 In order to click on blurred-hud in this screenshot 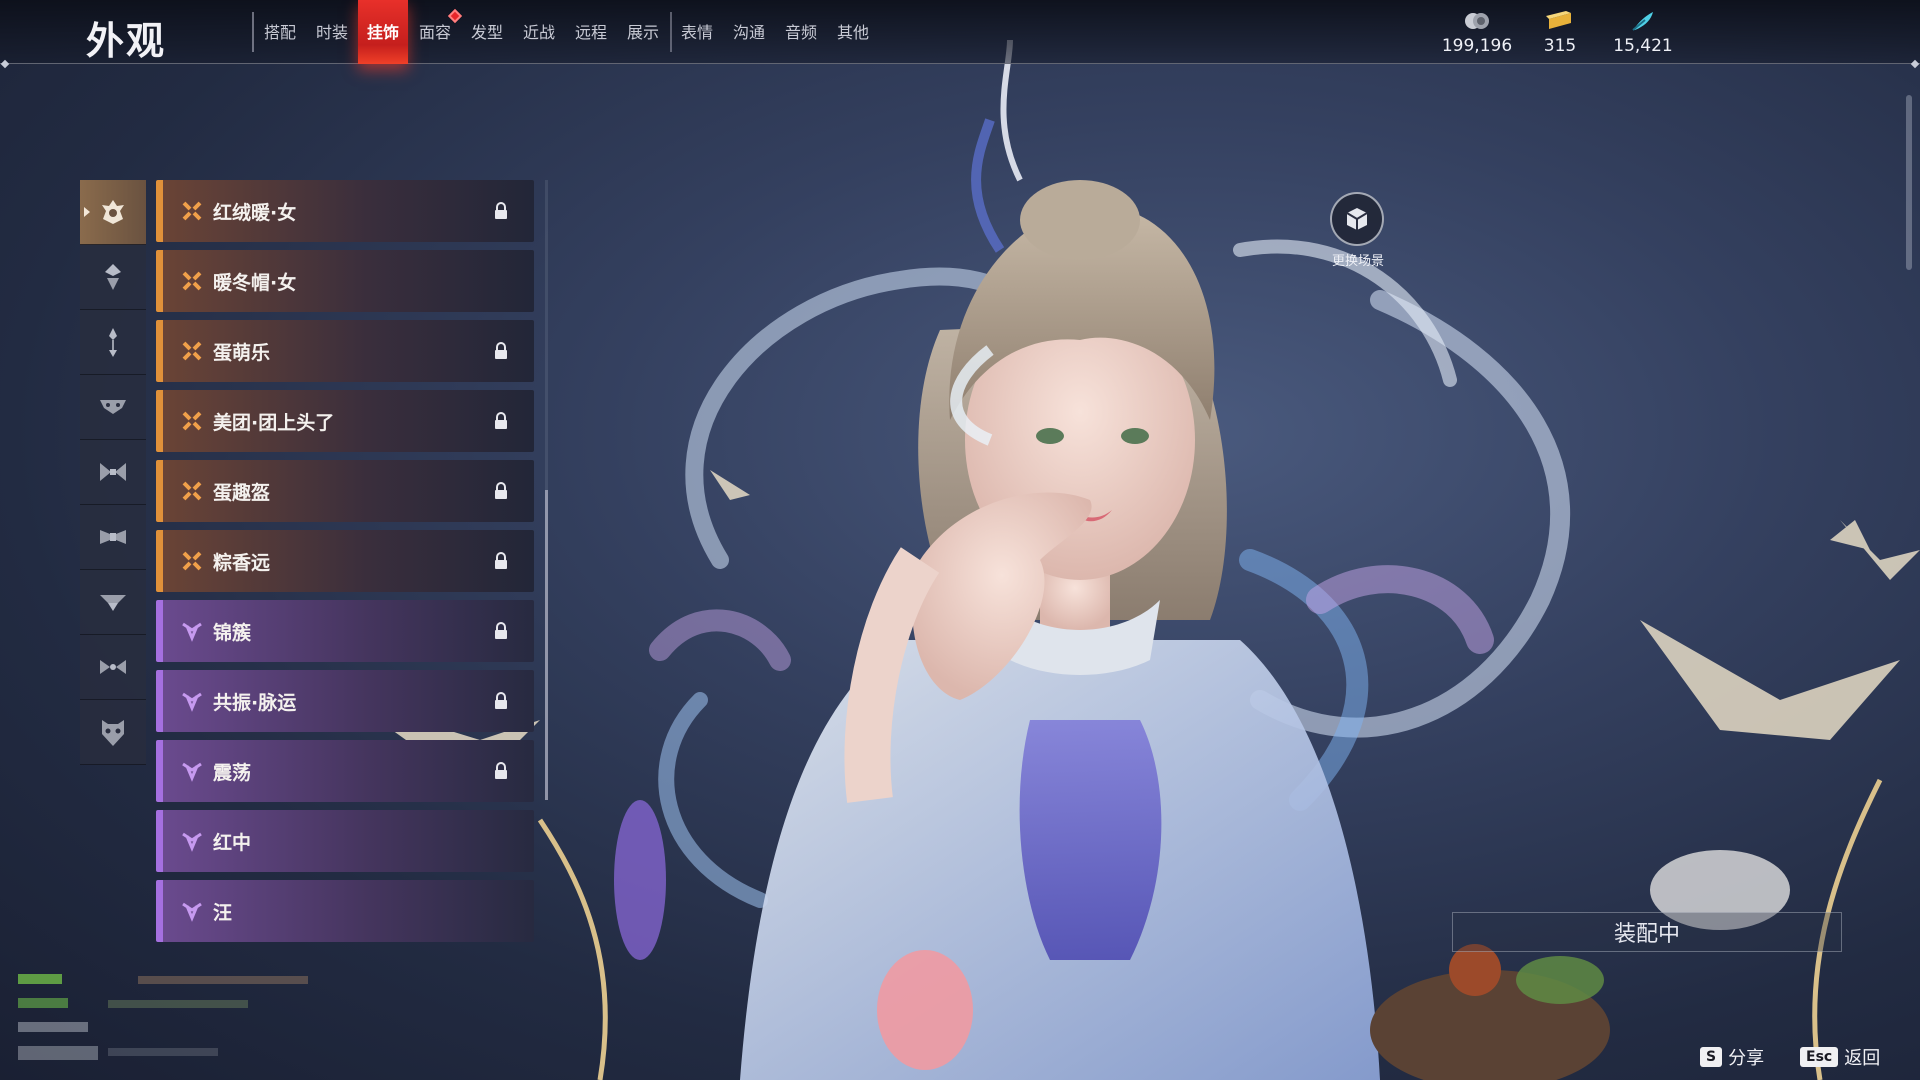, I will do `click(163, 1017)`.